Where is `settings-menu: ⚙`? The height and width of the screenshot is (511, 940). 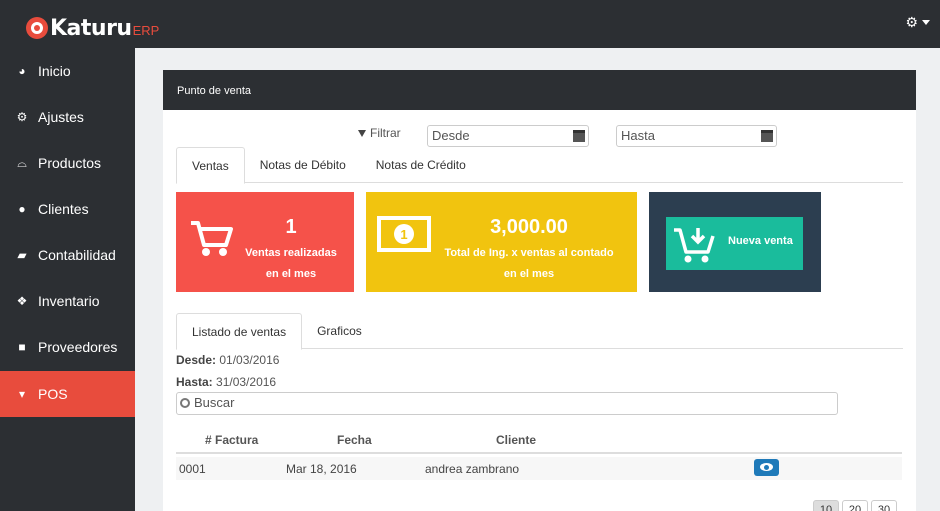 settings-menu: ⚙ is located at coordinates (917, 22).